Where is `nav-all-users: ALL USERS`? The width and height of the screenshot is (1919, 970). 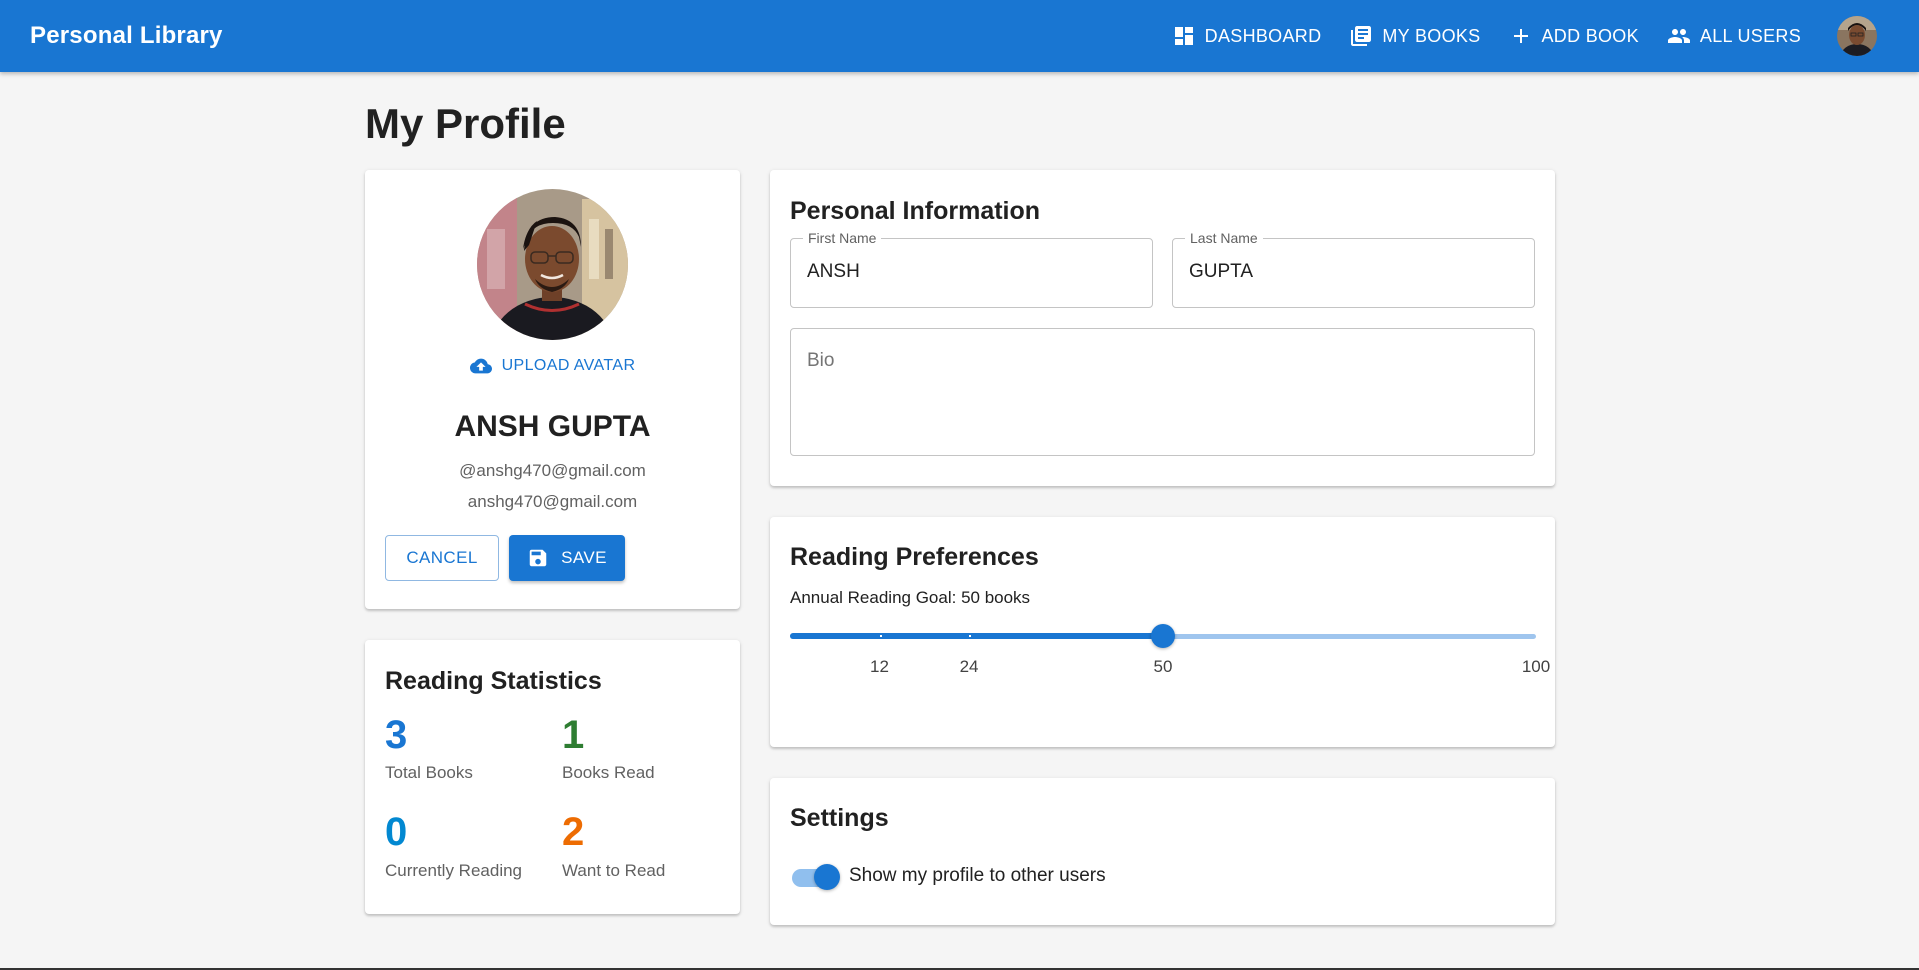
nav-all-users: ALL USERS is located at coordinates (1734, 36).